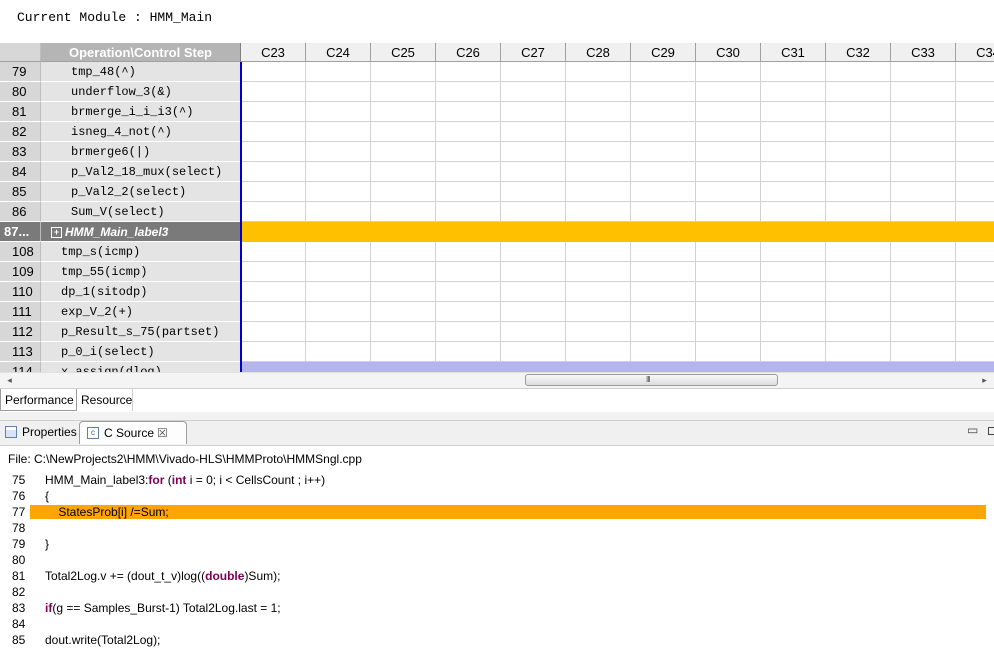  Describe the element at coordinates (497, 544) in the screenshot. I see `source-line: 79}` at that location.